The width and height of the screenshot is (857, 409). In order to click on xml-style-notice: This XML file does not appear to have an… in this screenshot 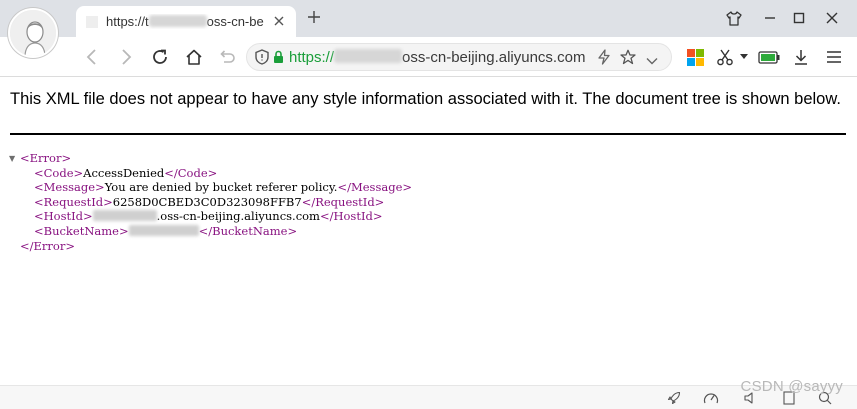, I will do `click(425, 99)`.